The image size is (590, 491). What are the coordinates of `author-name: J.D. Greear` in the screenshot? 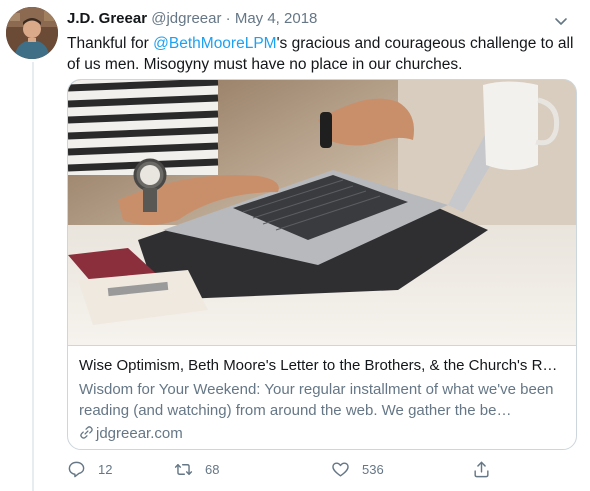 It's located at (107, 18).